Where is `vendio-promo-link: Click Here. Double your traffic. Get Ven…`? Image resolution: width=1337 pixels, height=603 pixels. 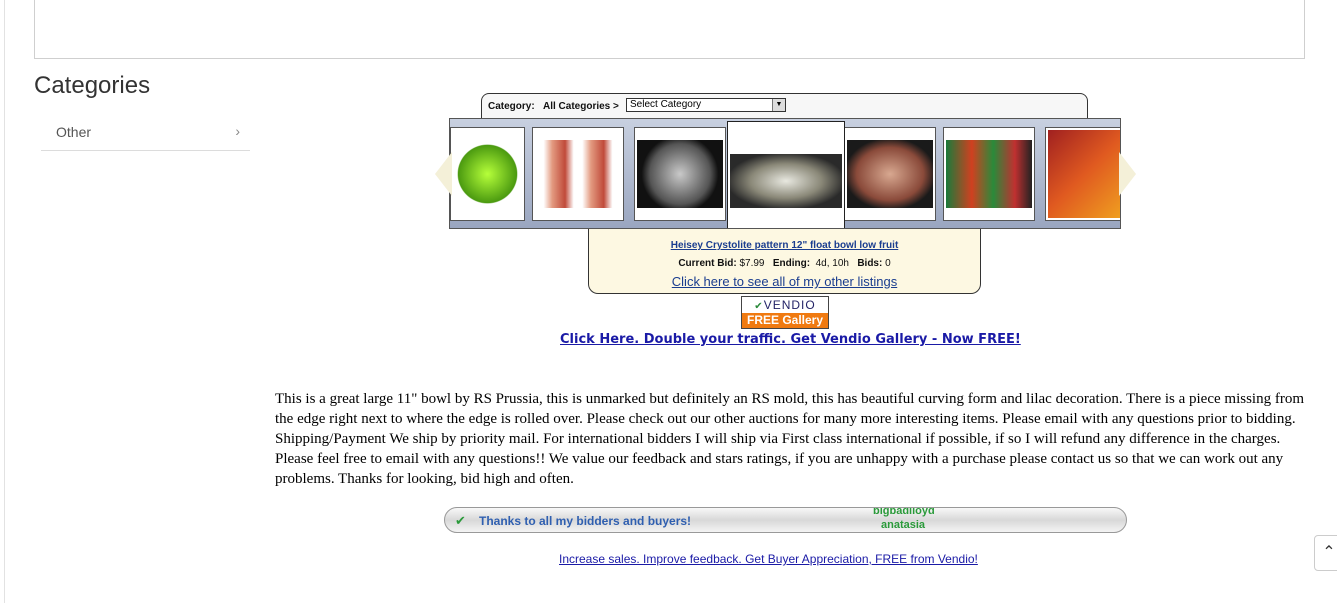 vendio-promo-link: Click Here. Double your traffic. Get Ven… is located at coordinates (790, 339).